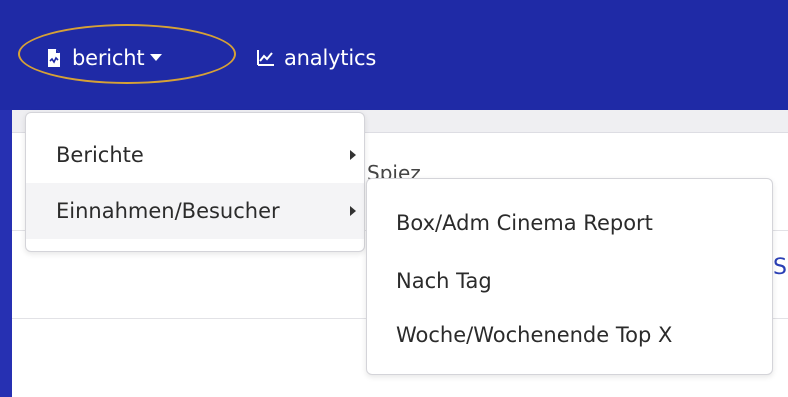 This screenshot has height=397, width=788. What do you see at coordinates (168, 211) in the screenshot?
I see `menu-item-label: Einnahmen/Besucher` at bounding box center [168, 211].